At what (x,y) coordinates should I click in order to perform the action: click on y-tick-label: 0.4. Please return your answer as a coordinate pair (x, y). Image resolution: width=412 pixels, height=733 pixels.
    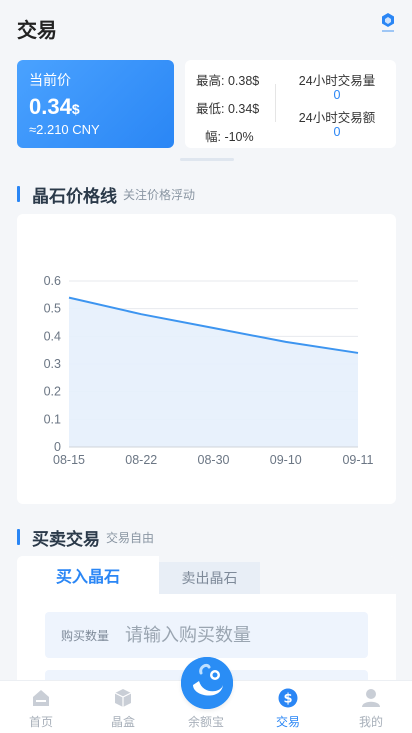
    Looking at the image, I should click on (52, 336).